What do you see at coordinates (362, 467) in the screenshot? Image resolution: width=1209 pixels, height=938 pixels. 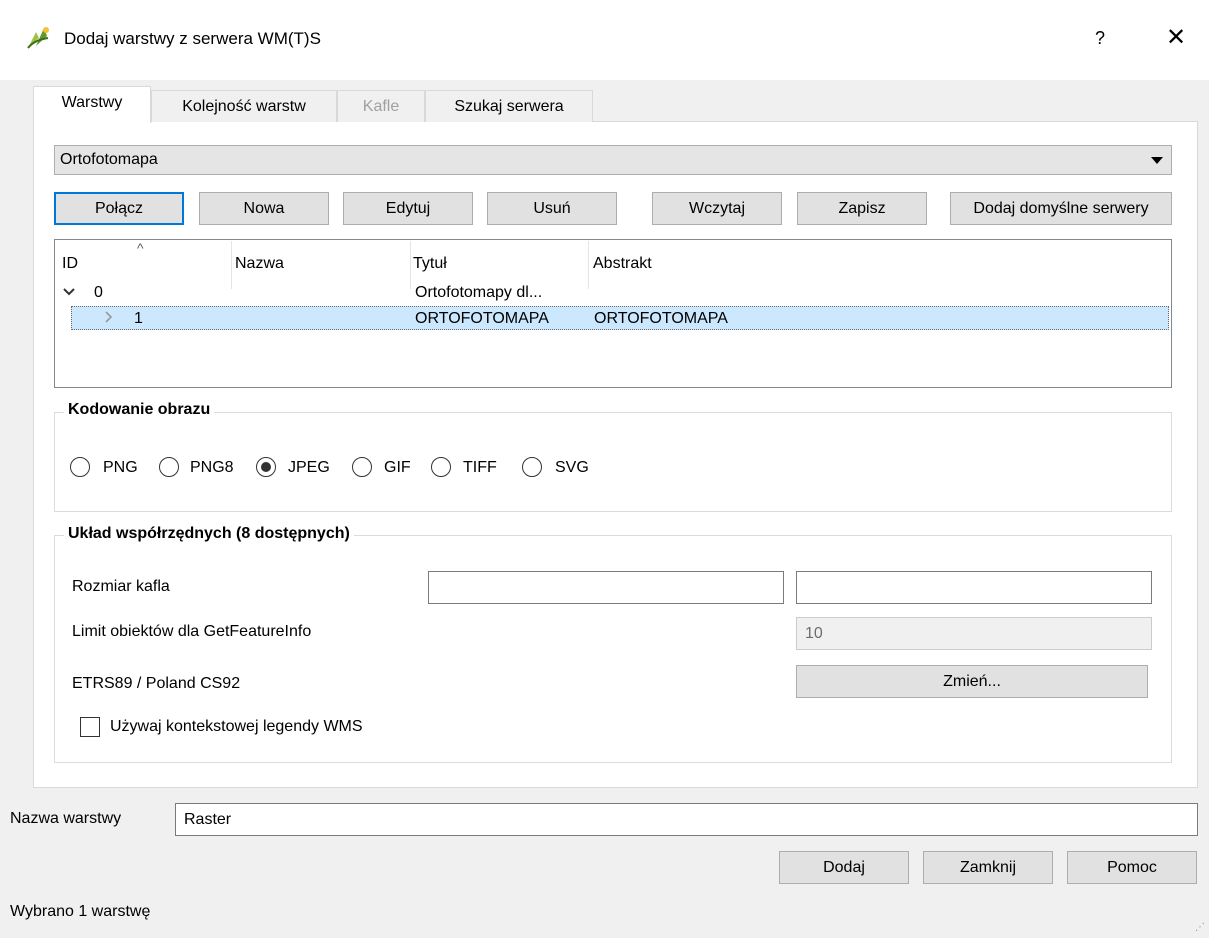 I see `radio-gif` at bounding box center [362, 467].